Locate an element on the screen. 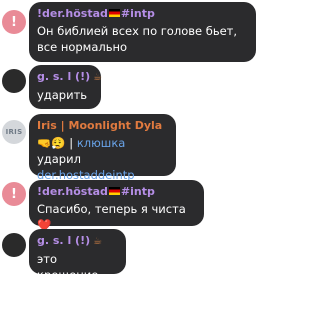  avatar: IRIS is located at coordinates (14, 132).